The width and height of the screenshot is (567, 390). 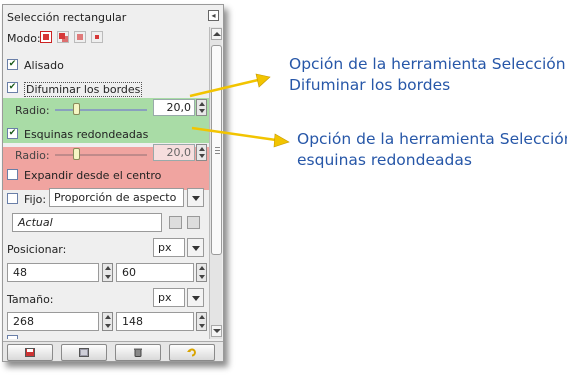 I want to click on feather-note-line2: Difuminar los bordes, so click(x=370, y=85).